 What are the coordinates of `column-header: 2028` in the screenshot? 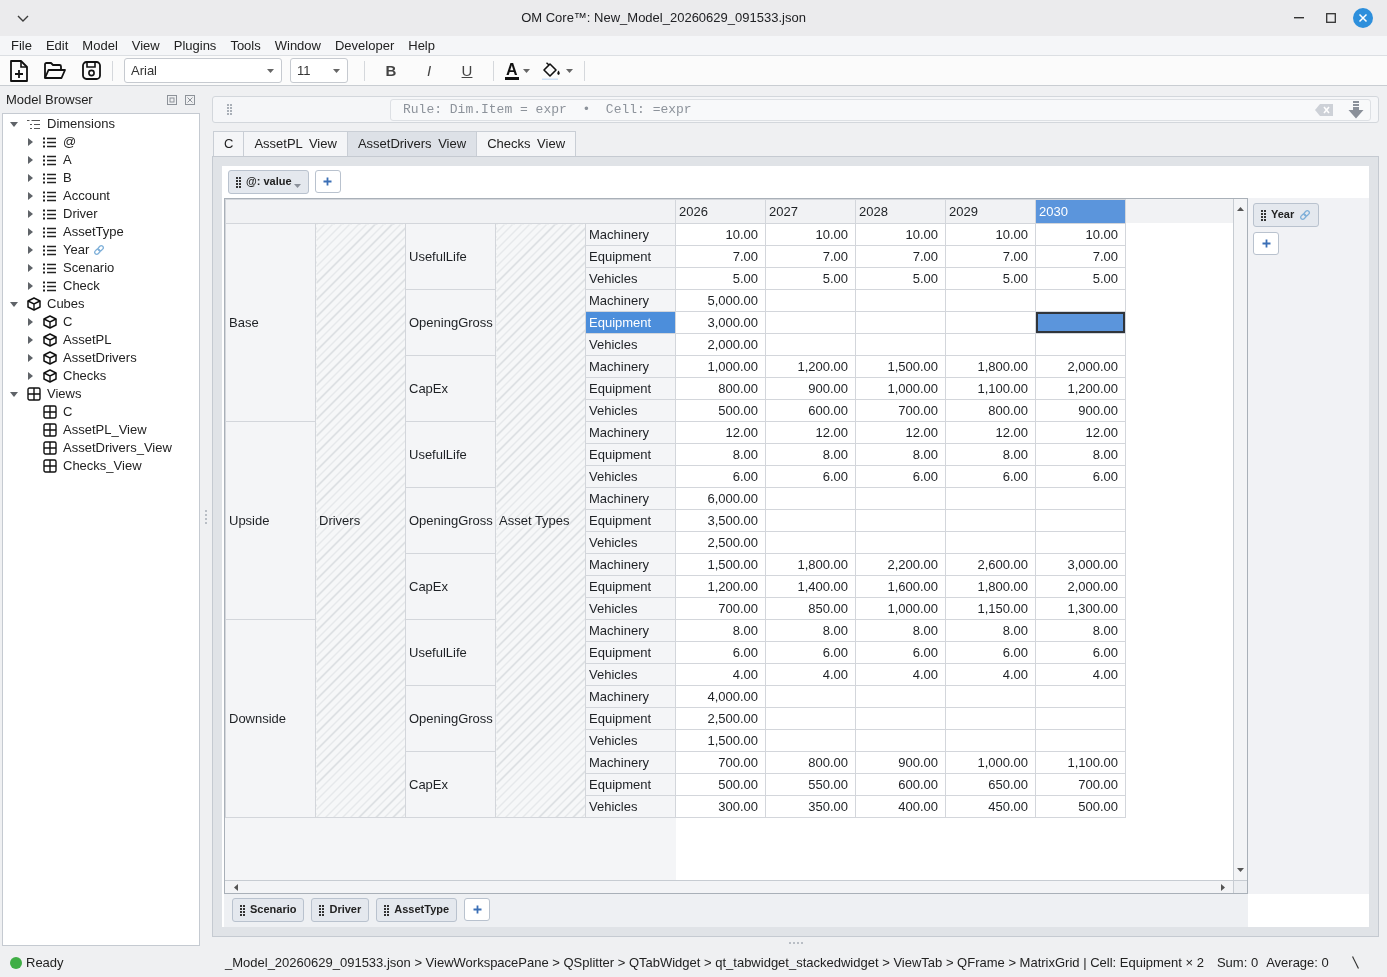 It's located at (900, 211).